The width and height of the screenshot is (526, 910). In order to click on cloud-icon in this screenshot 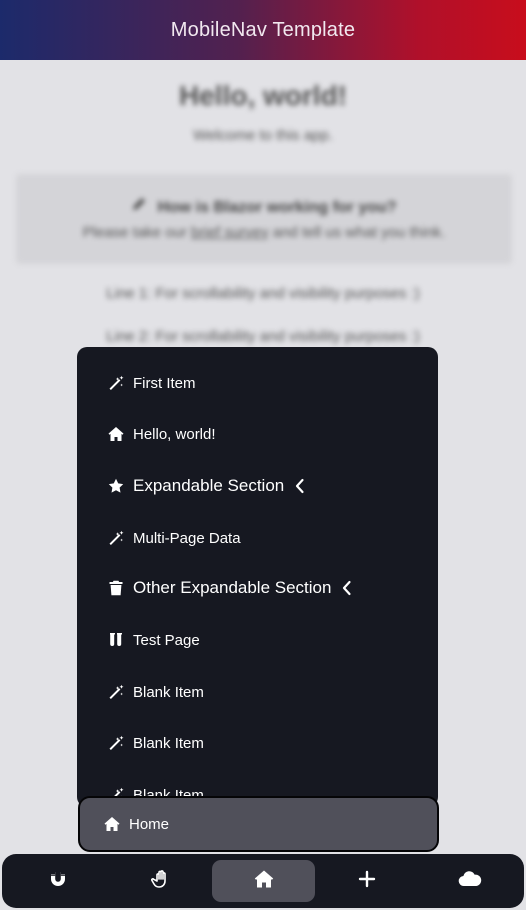, I will do `click(470, 881)`.